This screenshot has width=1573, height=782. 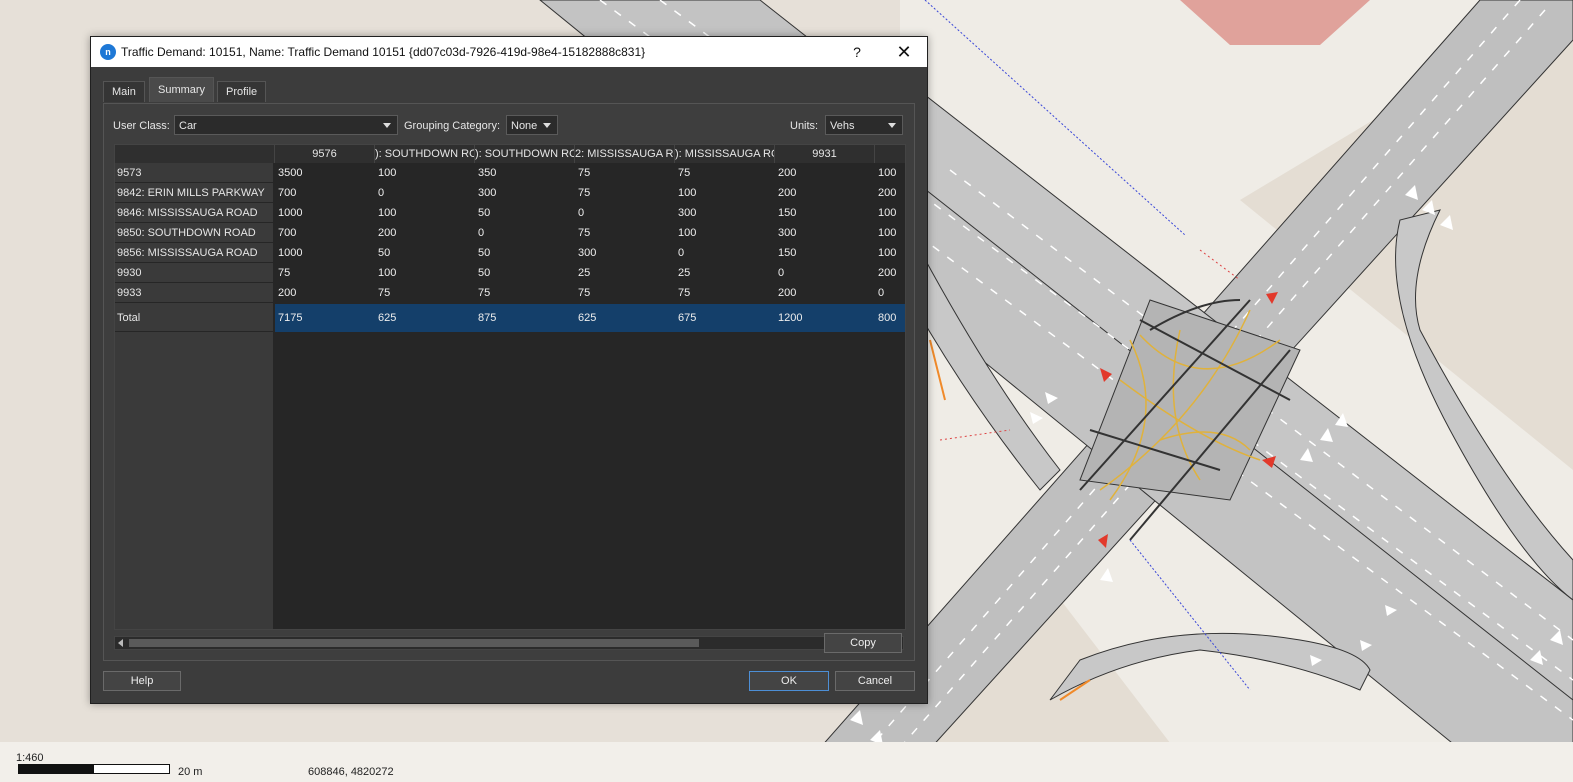 What do you see at coordinates (825, 318) in the screenshot?
I see `total-cell: 1200` at bounding box center [825, 318].